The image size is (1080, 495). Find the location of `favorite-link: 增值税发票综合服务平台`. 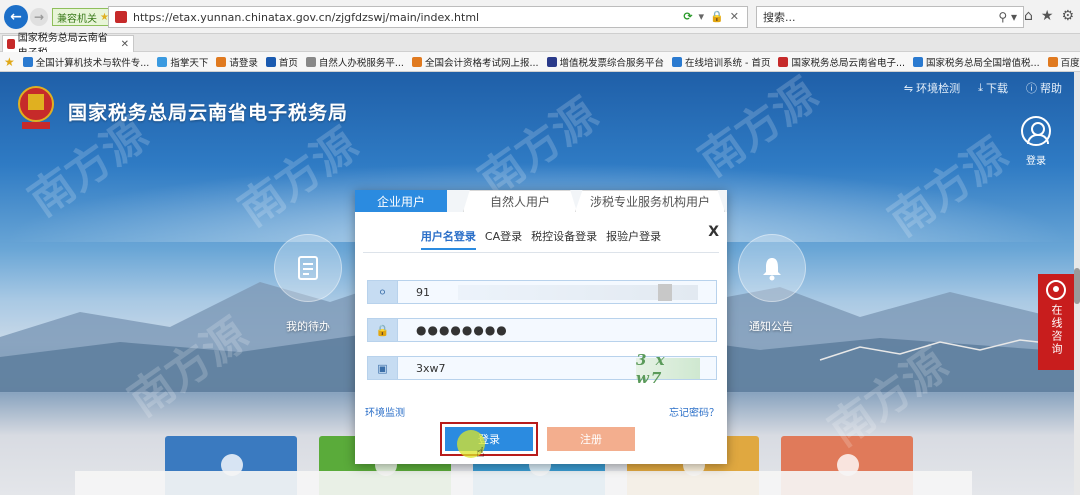

favorite-link: 增值税发票综合服务平台 is located at coordinates (605, 62).